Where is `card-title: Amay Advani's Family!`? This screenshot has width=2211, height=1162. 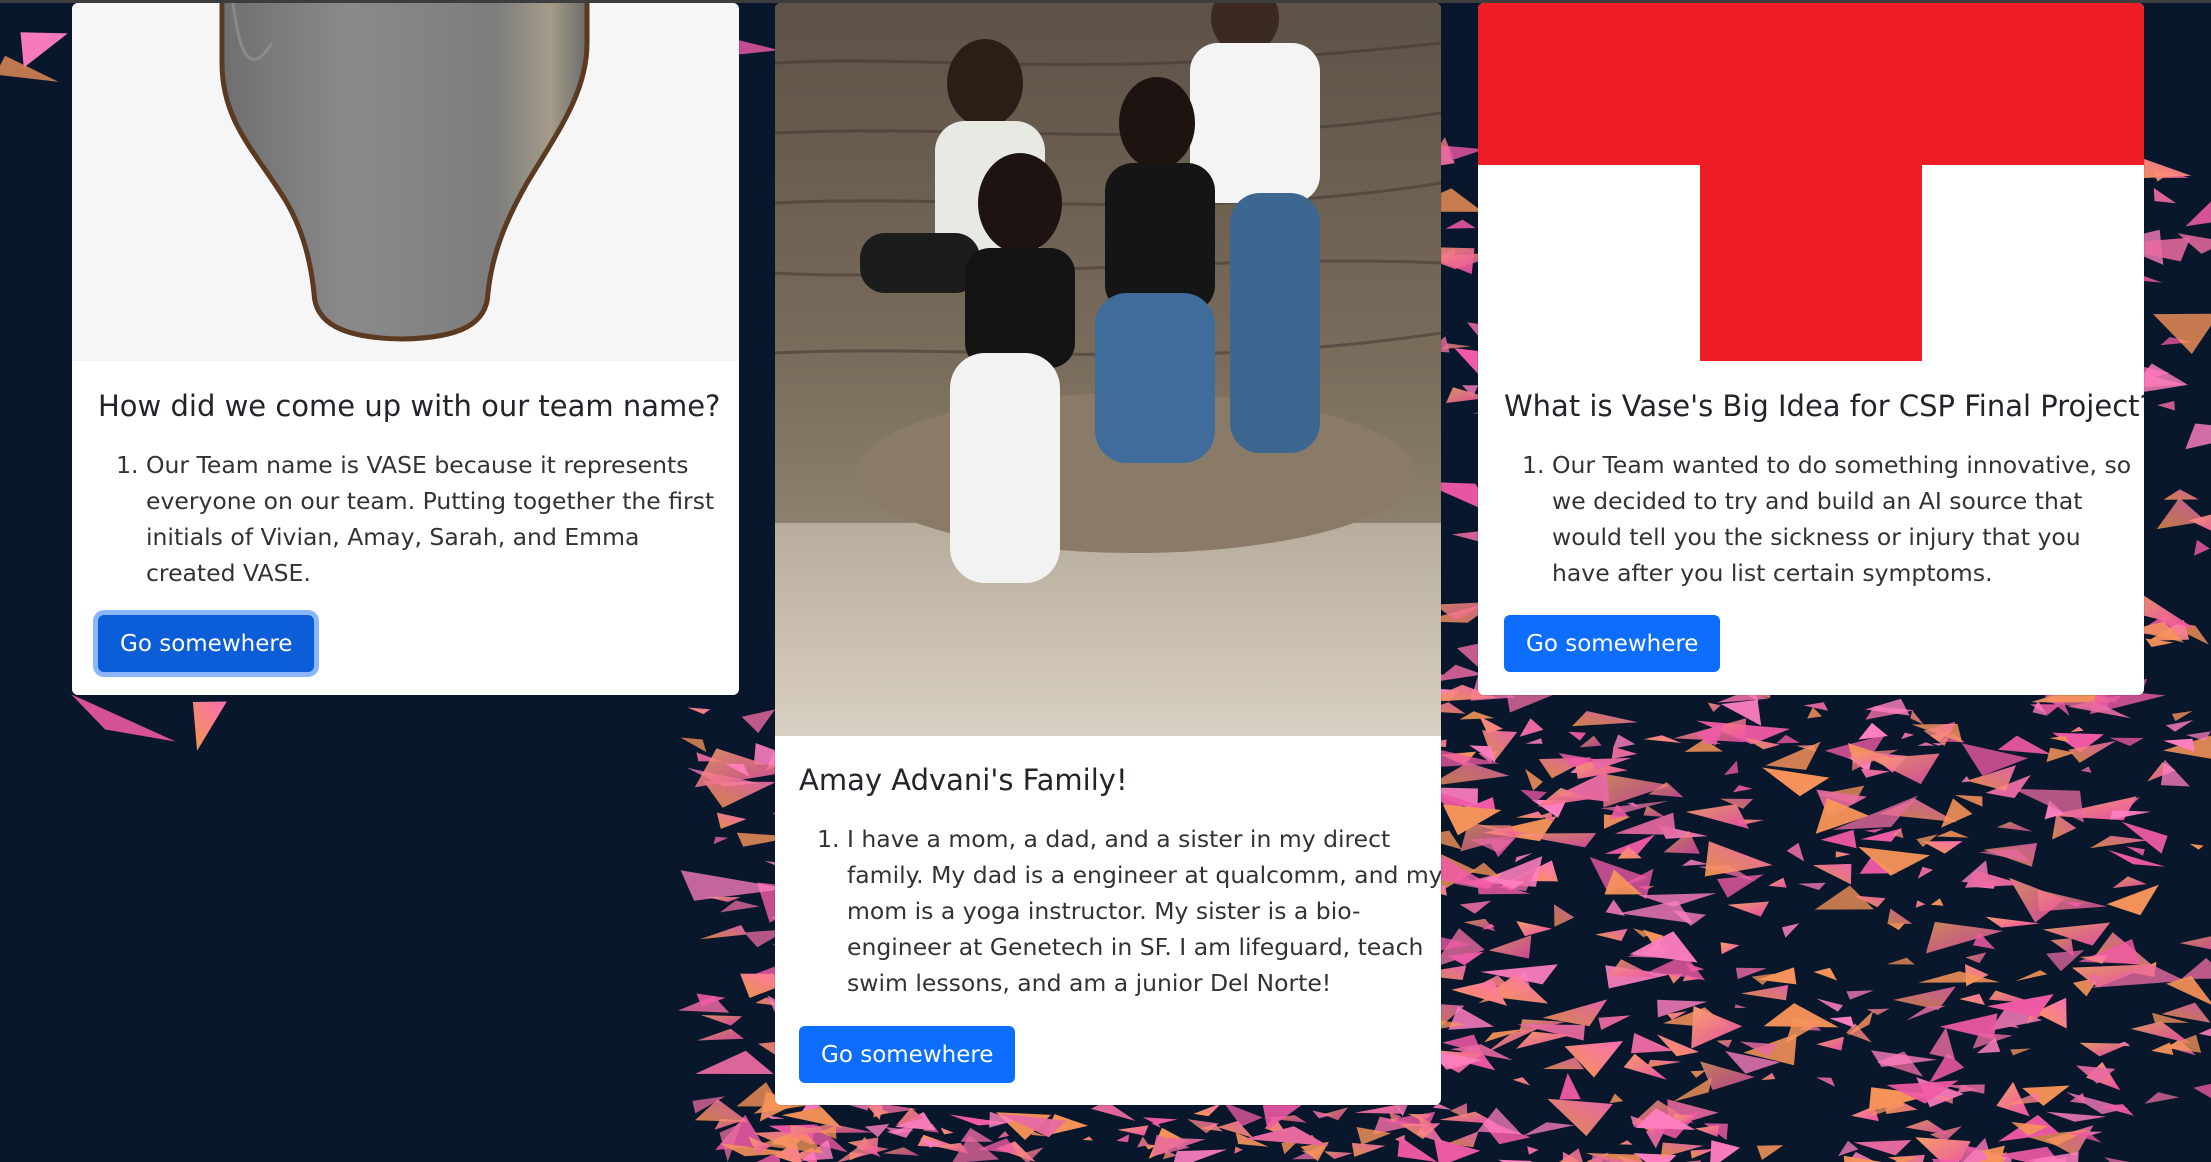 card-title: Amay Advani's Family! is located at coordinates (963, 780).